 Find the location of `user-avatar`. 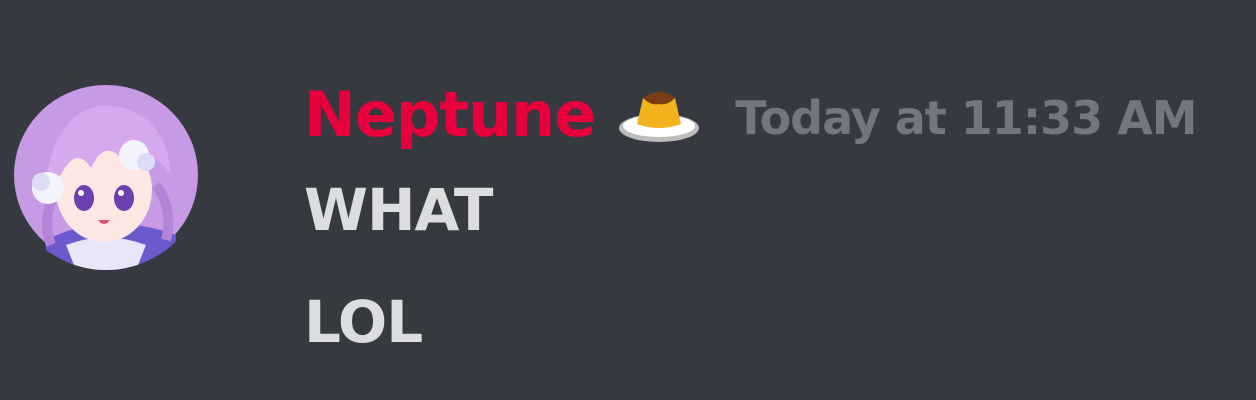

user-avatar is located at coordinates (106, 170).